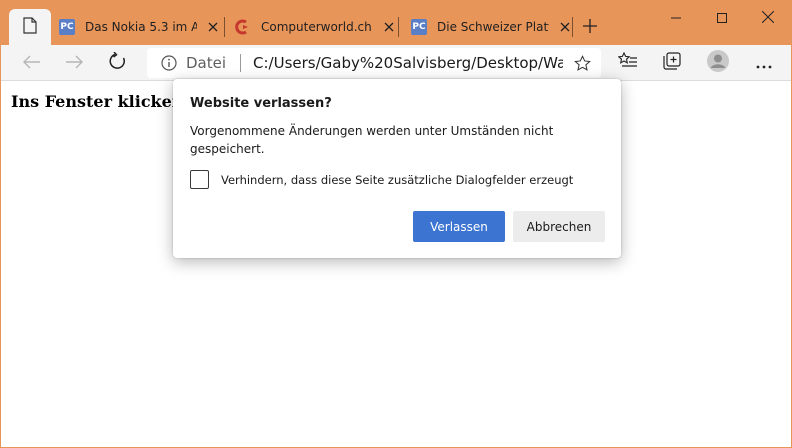 The image size is (792, 448). I want to click on tab-title: Computerworld.ch - News, so click(317, 27).